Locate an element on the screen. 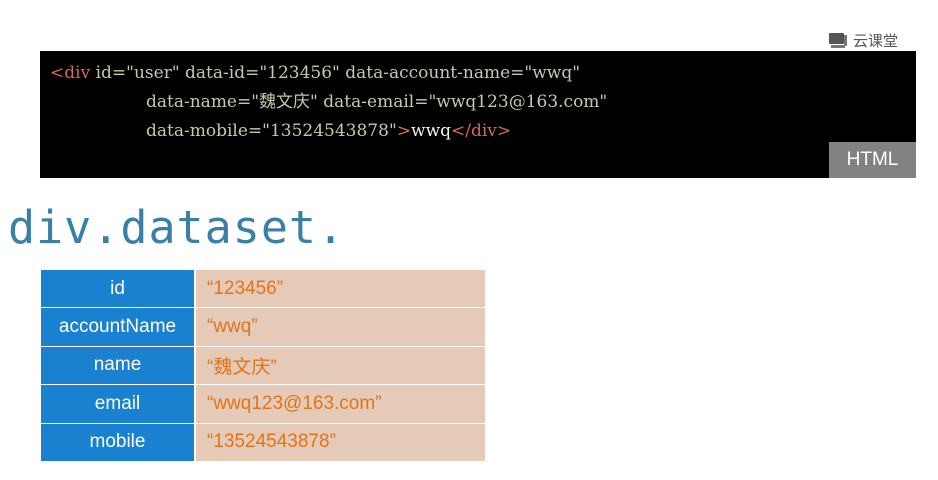  dataset-value: “wwq” is located at coordinates (340, 327).